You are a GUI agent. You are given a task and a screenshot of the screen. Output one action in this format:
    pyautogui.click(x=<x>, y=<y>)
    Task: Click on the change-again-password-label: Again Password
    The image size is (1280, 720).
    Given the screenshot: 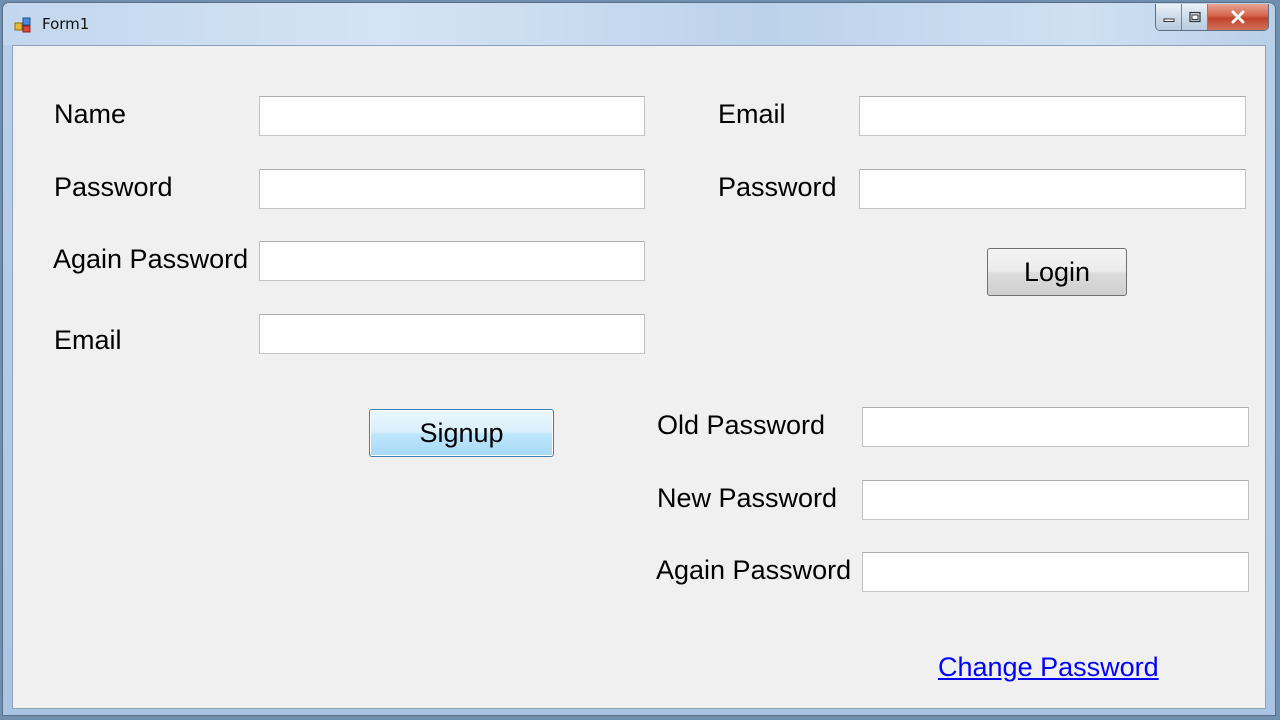 What is the action you would take?
    pyautogui.click(x=754, y=570)
    